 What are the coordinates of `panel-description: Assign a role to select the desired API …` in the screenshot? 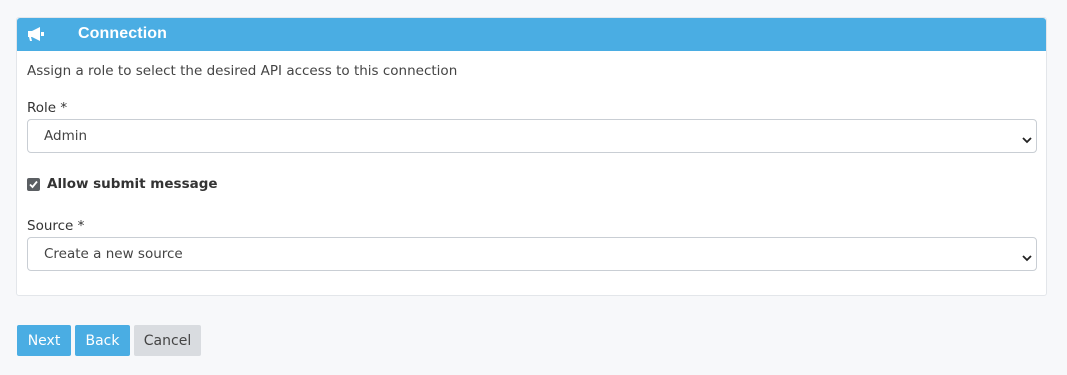 It's located at (242, 71).